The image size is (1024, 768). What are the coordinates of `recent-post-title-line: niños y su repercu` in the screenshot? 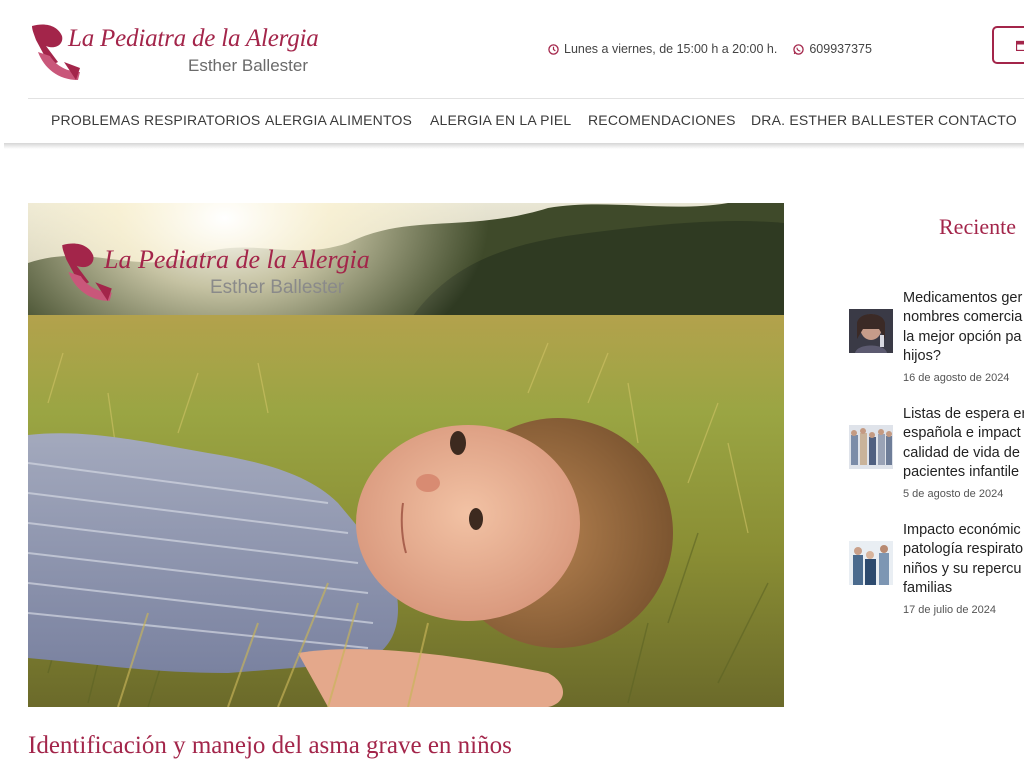 It's located at (963, 569).